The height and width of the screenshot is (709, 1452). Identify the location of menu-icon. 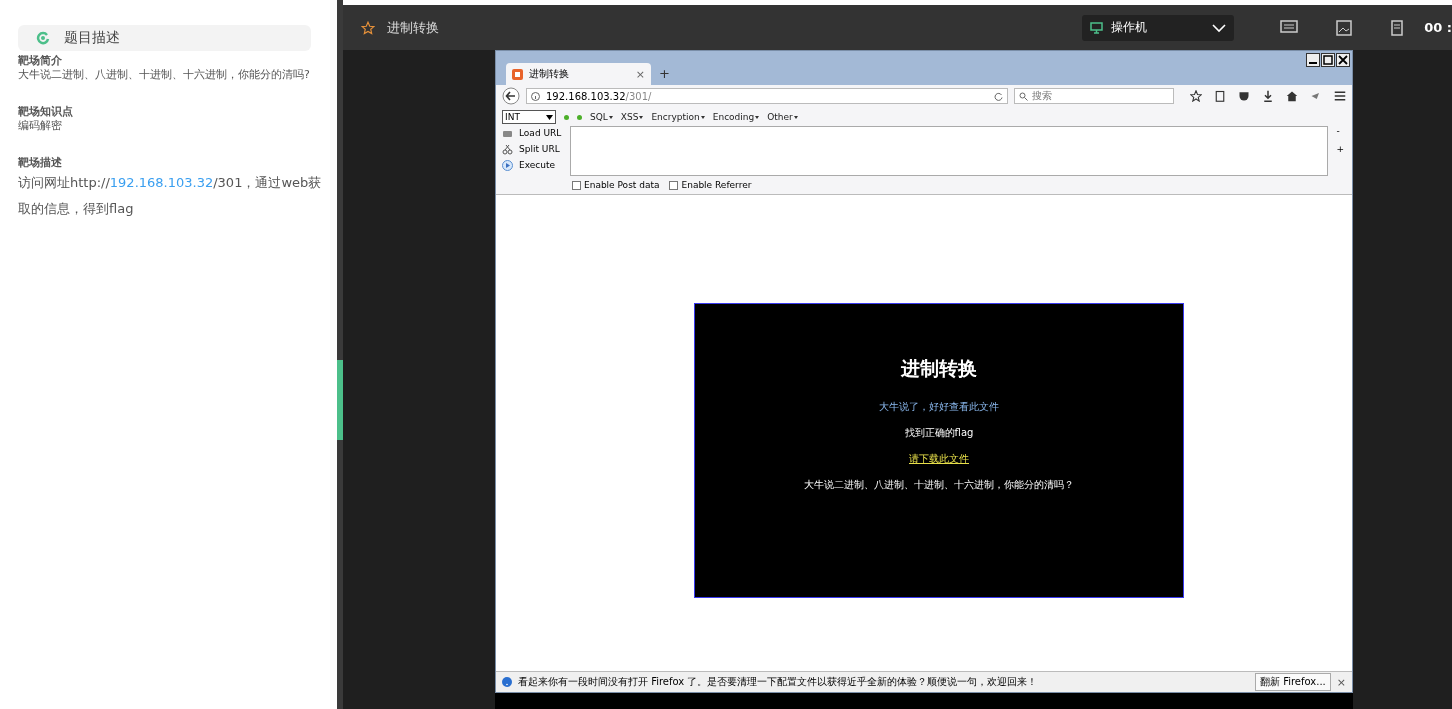
(1340, 96).